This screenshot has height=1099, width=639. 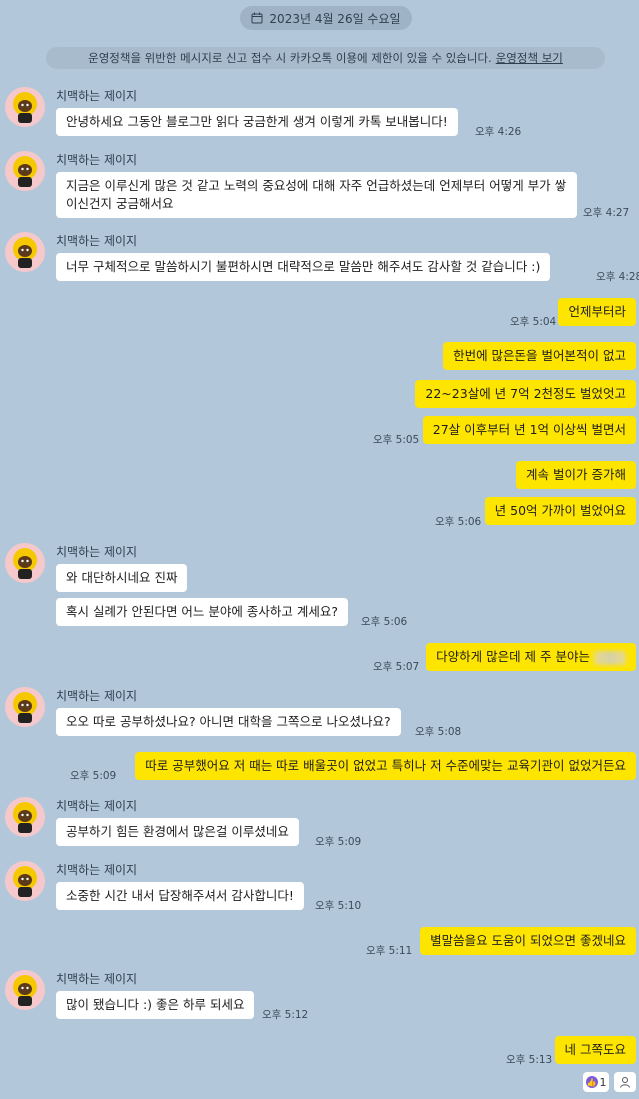 I want to click on message-time: 오후 5:05, so click(x=396, y=440).